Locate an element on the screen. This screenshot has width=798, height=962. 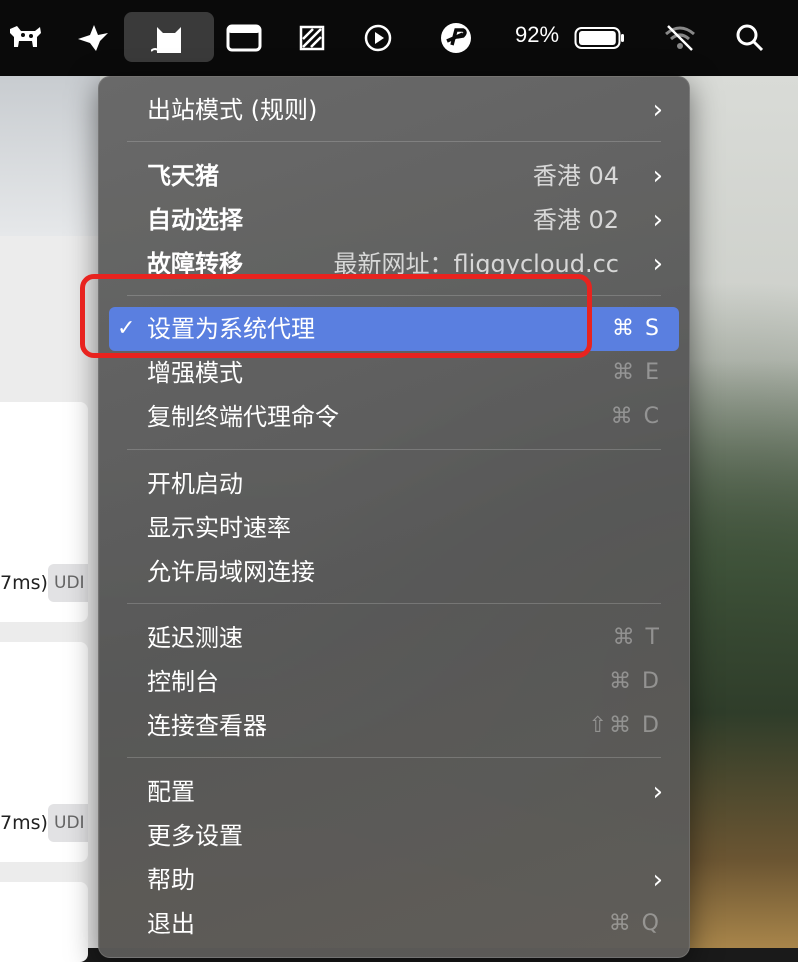
menu-item-connections: 连接查看器 ⇧⌘ D is located at coordinates (394, 726).